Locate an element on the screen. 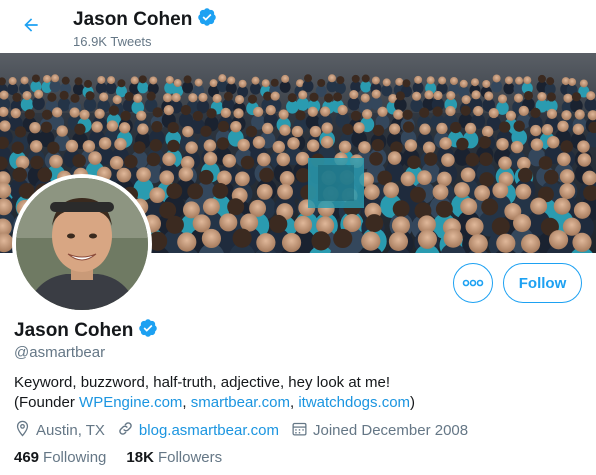 This screenshot has height=475, width=596. link-icon is located at coordinates (128, 430).